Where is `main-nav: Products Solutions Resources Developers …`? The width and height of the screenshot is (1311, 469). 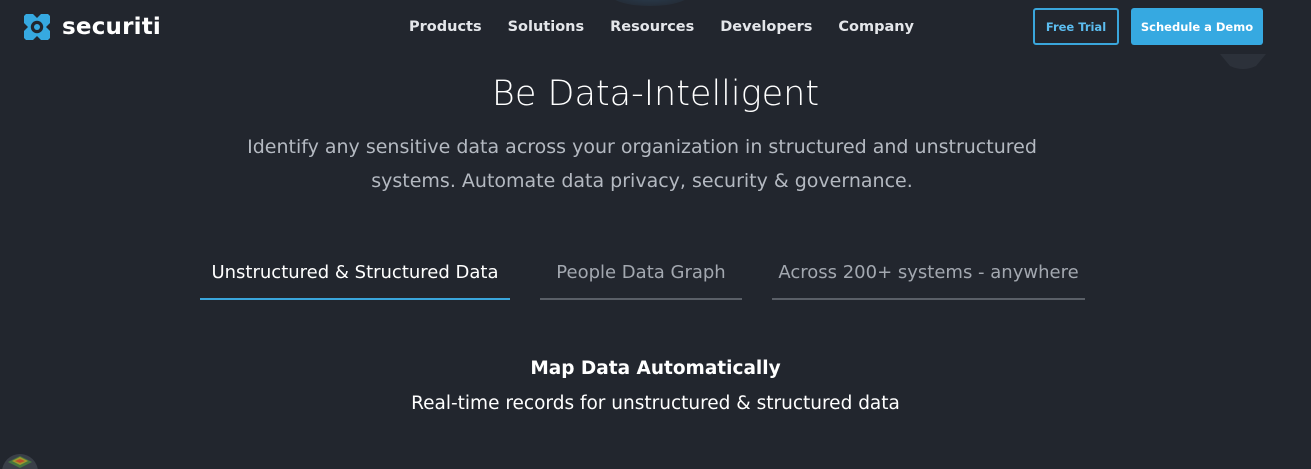
main-nav: Products Solutions Resources Developers … is located at coordinates (661, 27).